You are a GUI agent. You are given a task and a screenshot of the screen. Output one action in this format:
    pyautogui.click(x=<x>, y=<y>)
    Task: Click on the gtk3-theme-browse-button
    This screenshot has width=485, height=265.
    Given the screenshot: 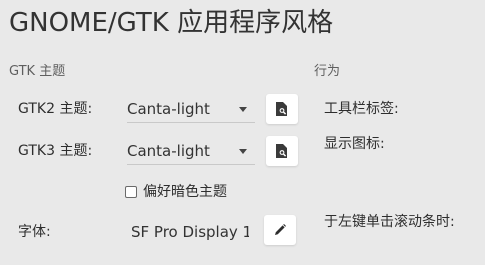 What is the action you would take?
    pyautogui.click(x=282, y=151)
    